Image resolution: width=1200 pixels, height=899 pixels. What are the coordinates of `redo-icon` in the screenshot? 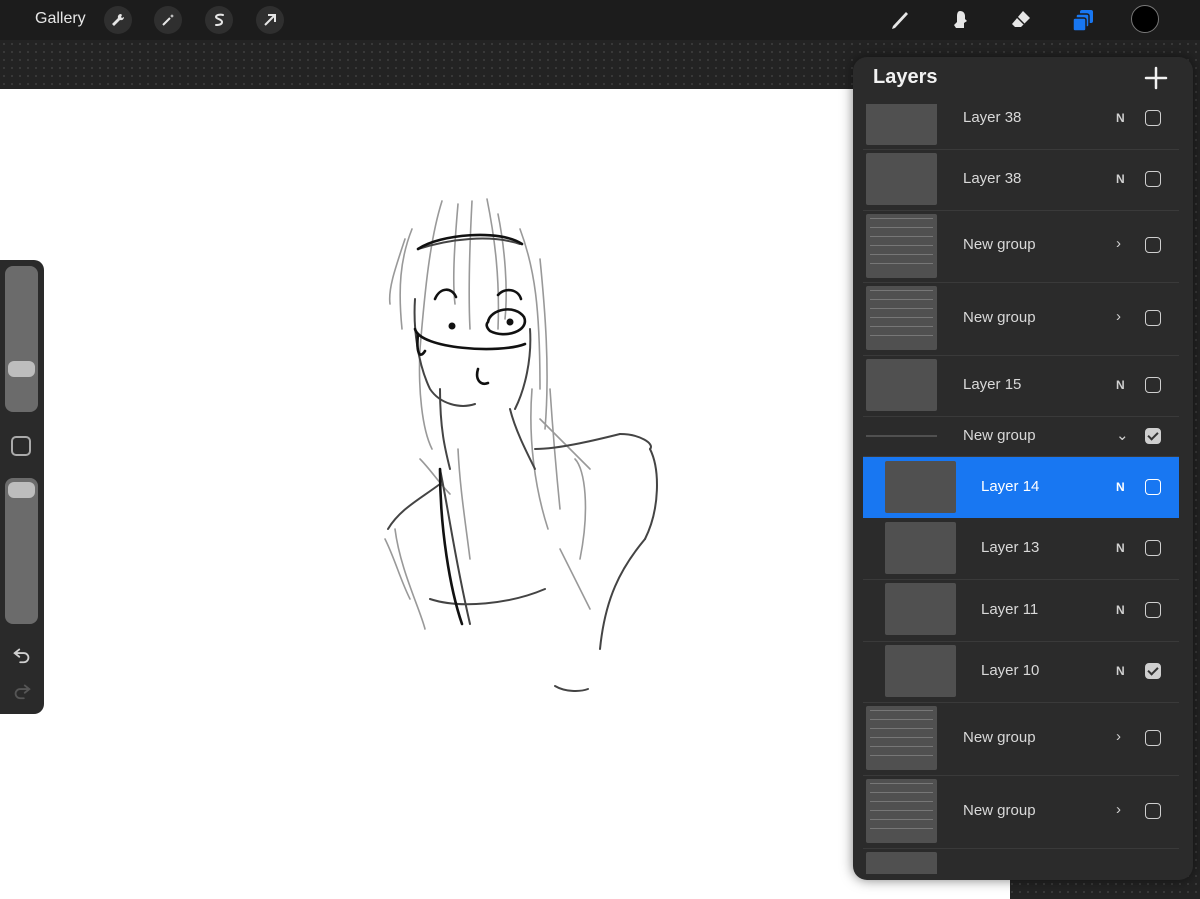 It's located at (22, 690).